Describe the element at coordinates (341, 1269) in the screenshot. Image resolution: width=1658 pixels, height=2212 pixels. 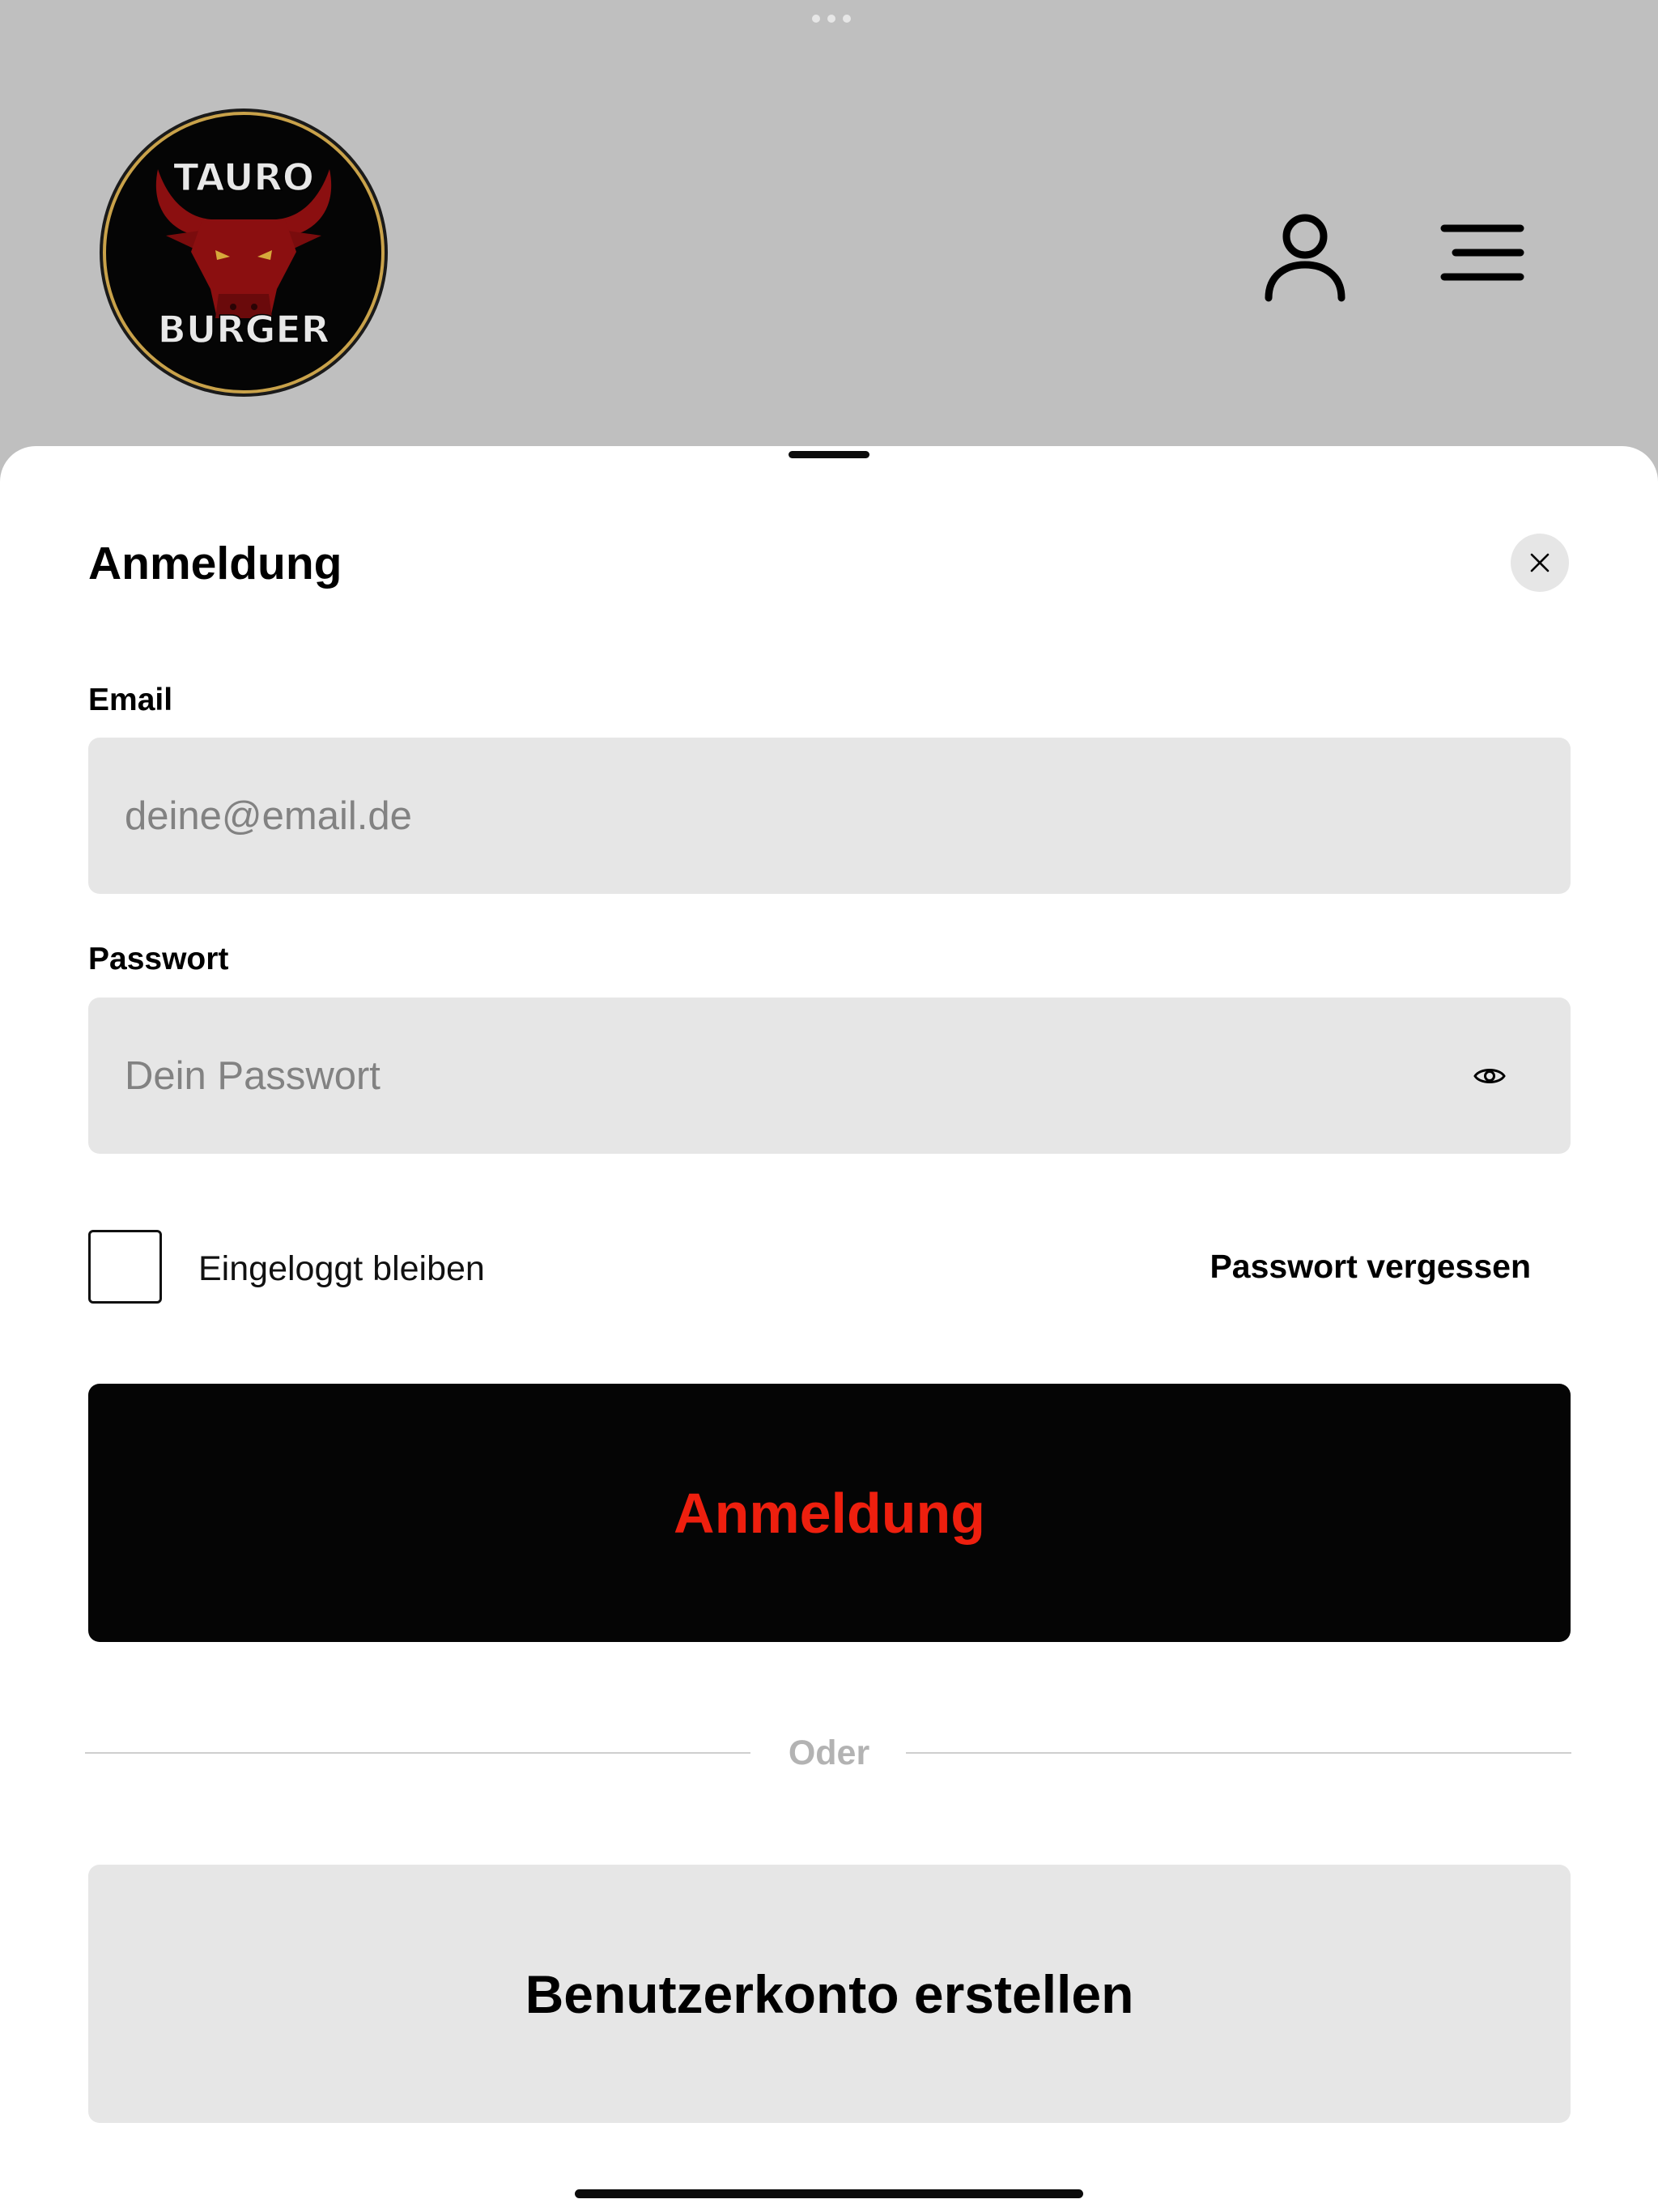
I see `remember-me-label: Eingeloggt bleiben` at that location.